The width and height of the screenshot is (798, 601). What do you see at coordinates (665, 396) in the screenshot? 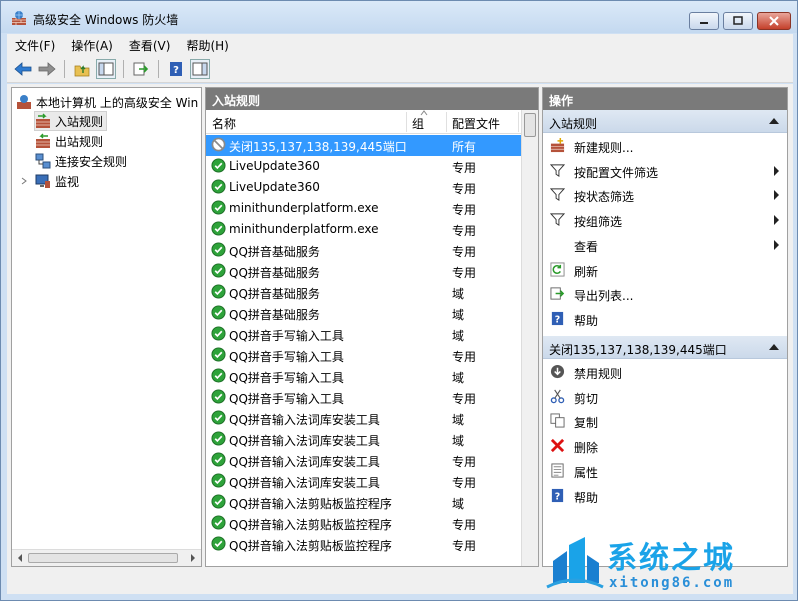
I see `action-item: 剪切` at bounding box center [665, 396].